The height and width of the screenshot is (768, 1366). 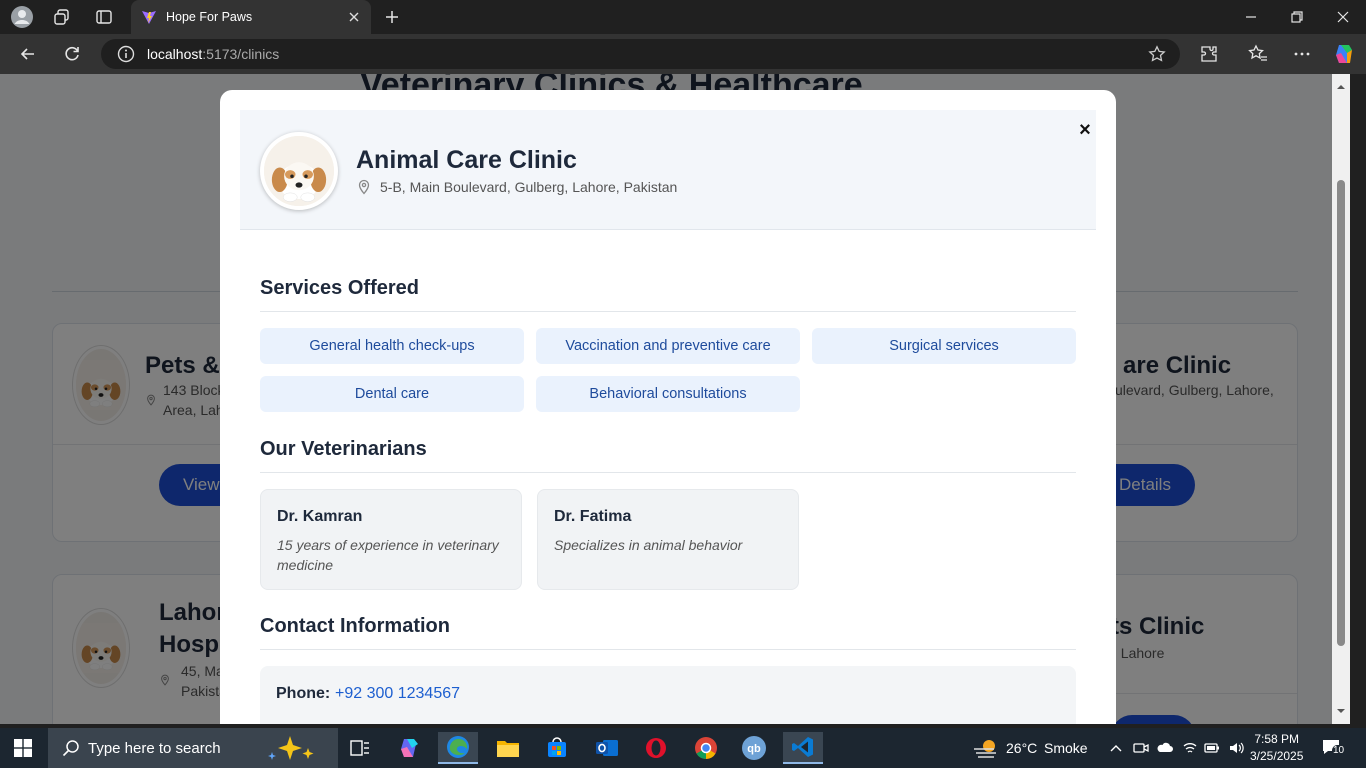 What do you see at coordinates (944, 346) in the screenshot?
I see `service-tag: Surgical services` at bounding box center [944, 346].